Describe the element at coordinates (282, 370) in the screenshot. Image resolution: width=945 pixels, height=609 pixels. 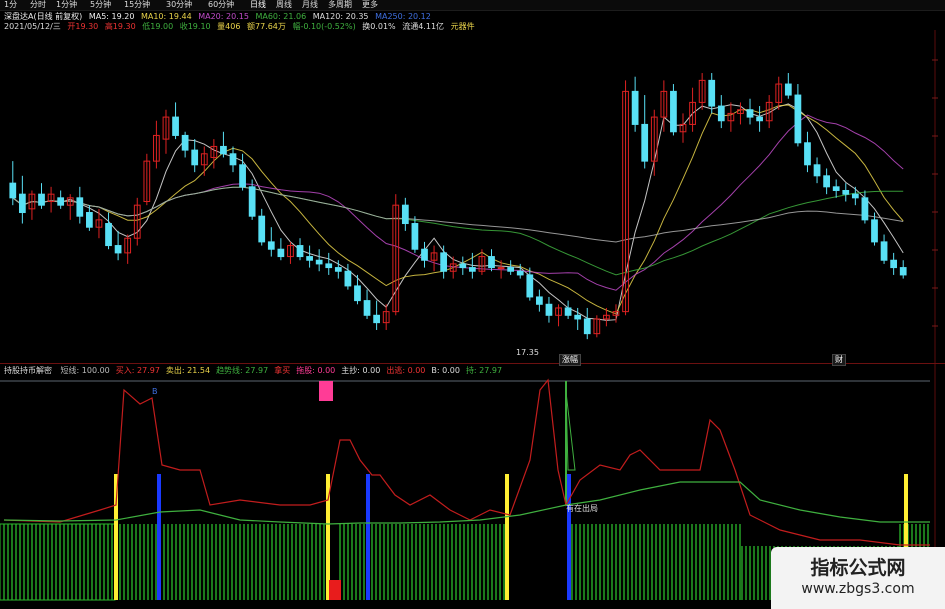
I see `indicator-value-4: 拿买` at that location.